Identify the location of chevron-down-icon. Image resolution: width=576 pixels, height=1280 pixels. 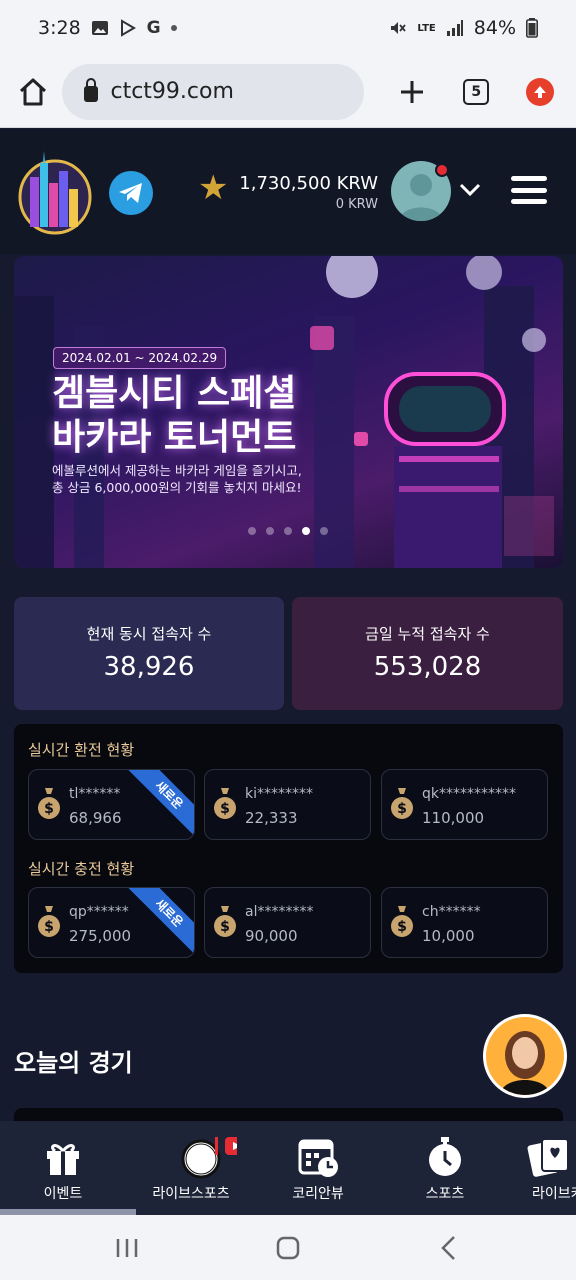
(470, 190).